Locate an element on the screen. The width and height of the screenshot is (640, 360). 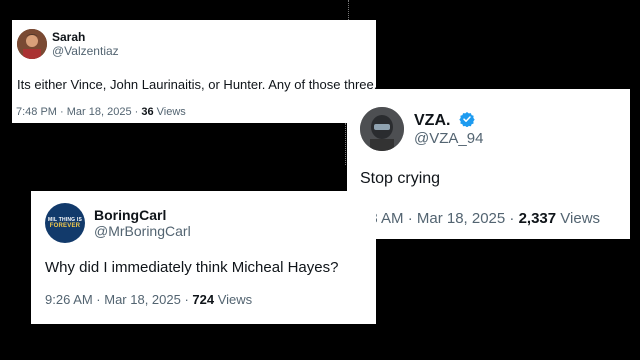
tweet-meta: 9:26 AM · Mar 18, 2025 · 724 Views is located at coordinates (148, 299).